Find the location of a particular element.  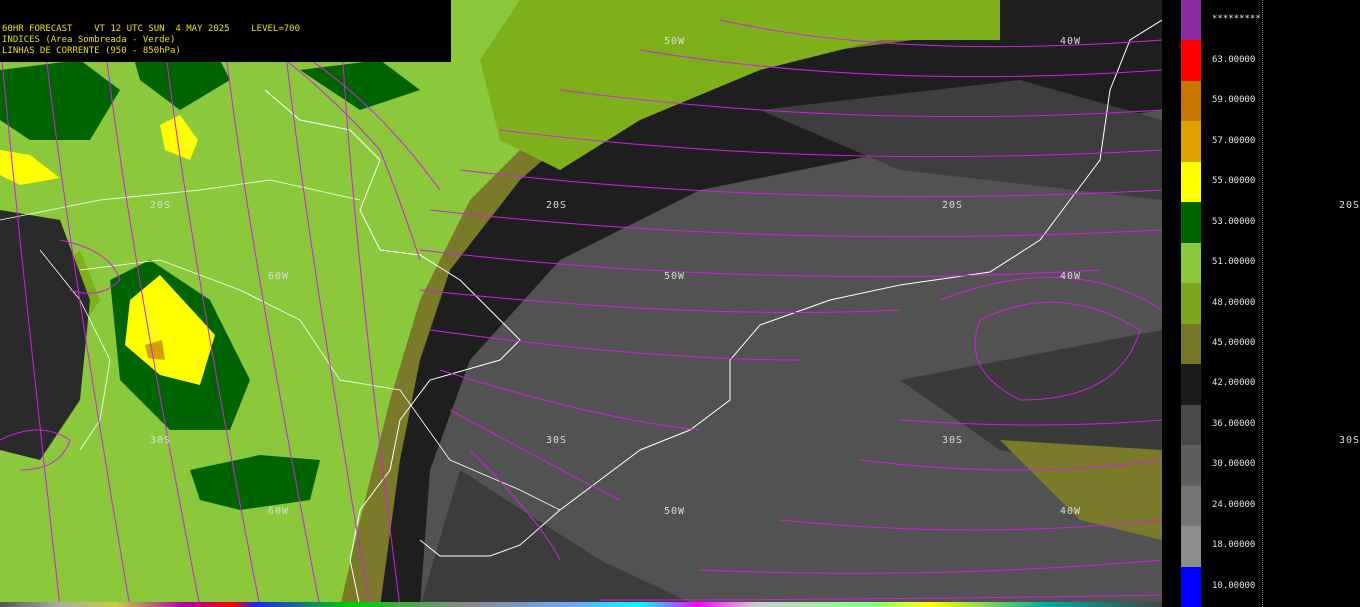

right-lat-label-20s: 20S is located at coordinates (1349, 205).